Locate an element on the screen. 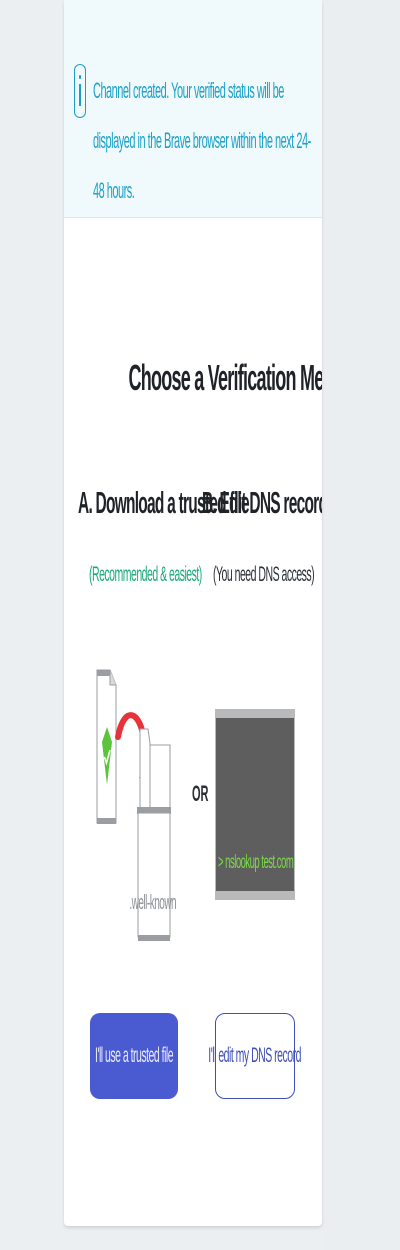 Image resolution: width=400 pixels, height=1250 pixels. well-known-label-box: .well-known is located at coordinates (153, 903).